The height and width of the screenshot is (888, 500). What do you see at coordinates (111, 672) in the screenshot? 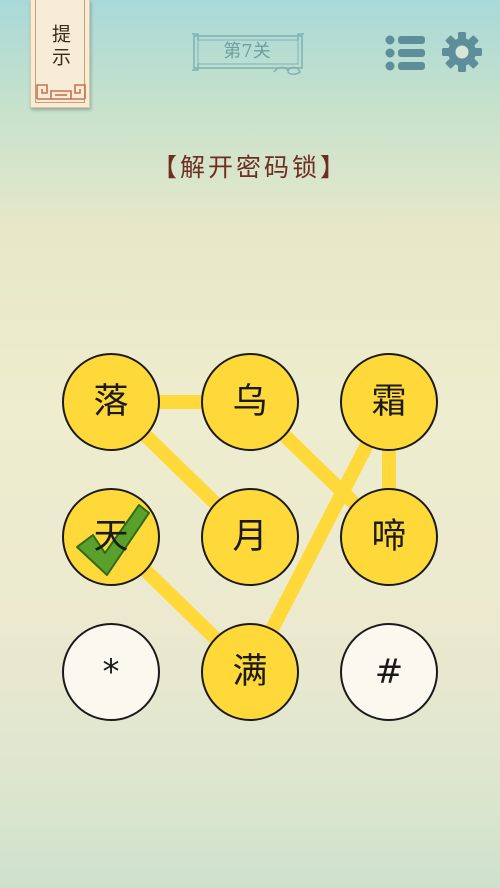
I see `lock-node-n7` at bounding box center [111, 672].